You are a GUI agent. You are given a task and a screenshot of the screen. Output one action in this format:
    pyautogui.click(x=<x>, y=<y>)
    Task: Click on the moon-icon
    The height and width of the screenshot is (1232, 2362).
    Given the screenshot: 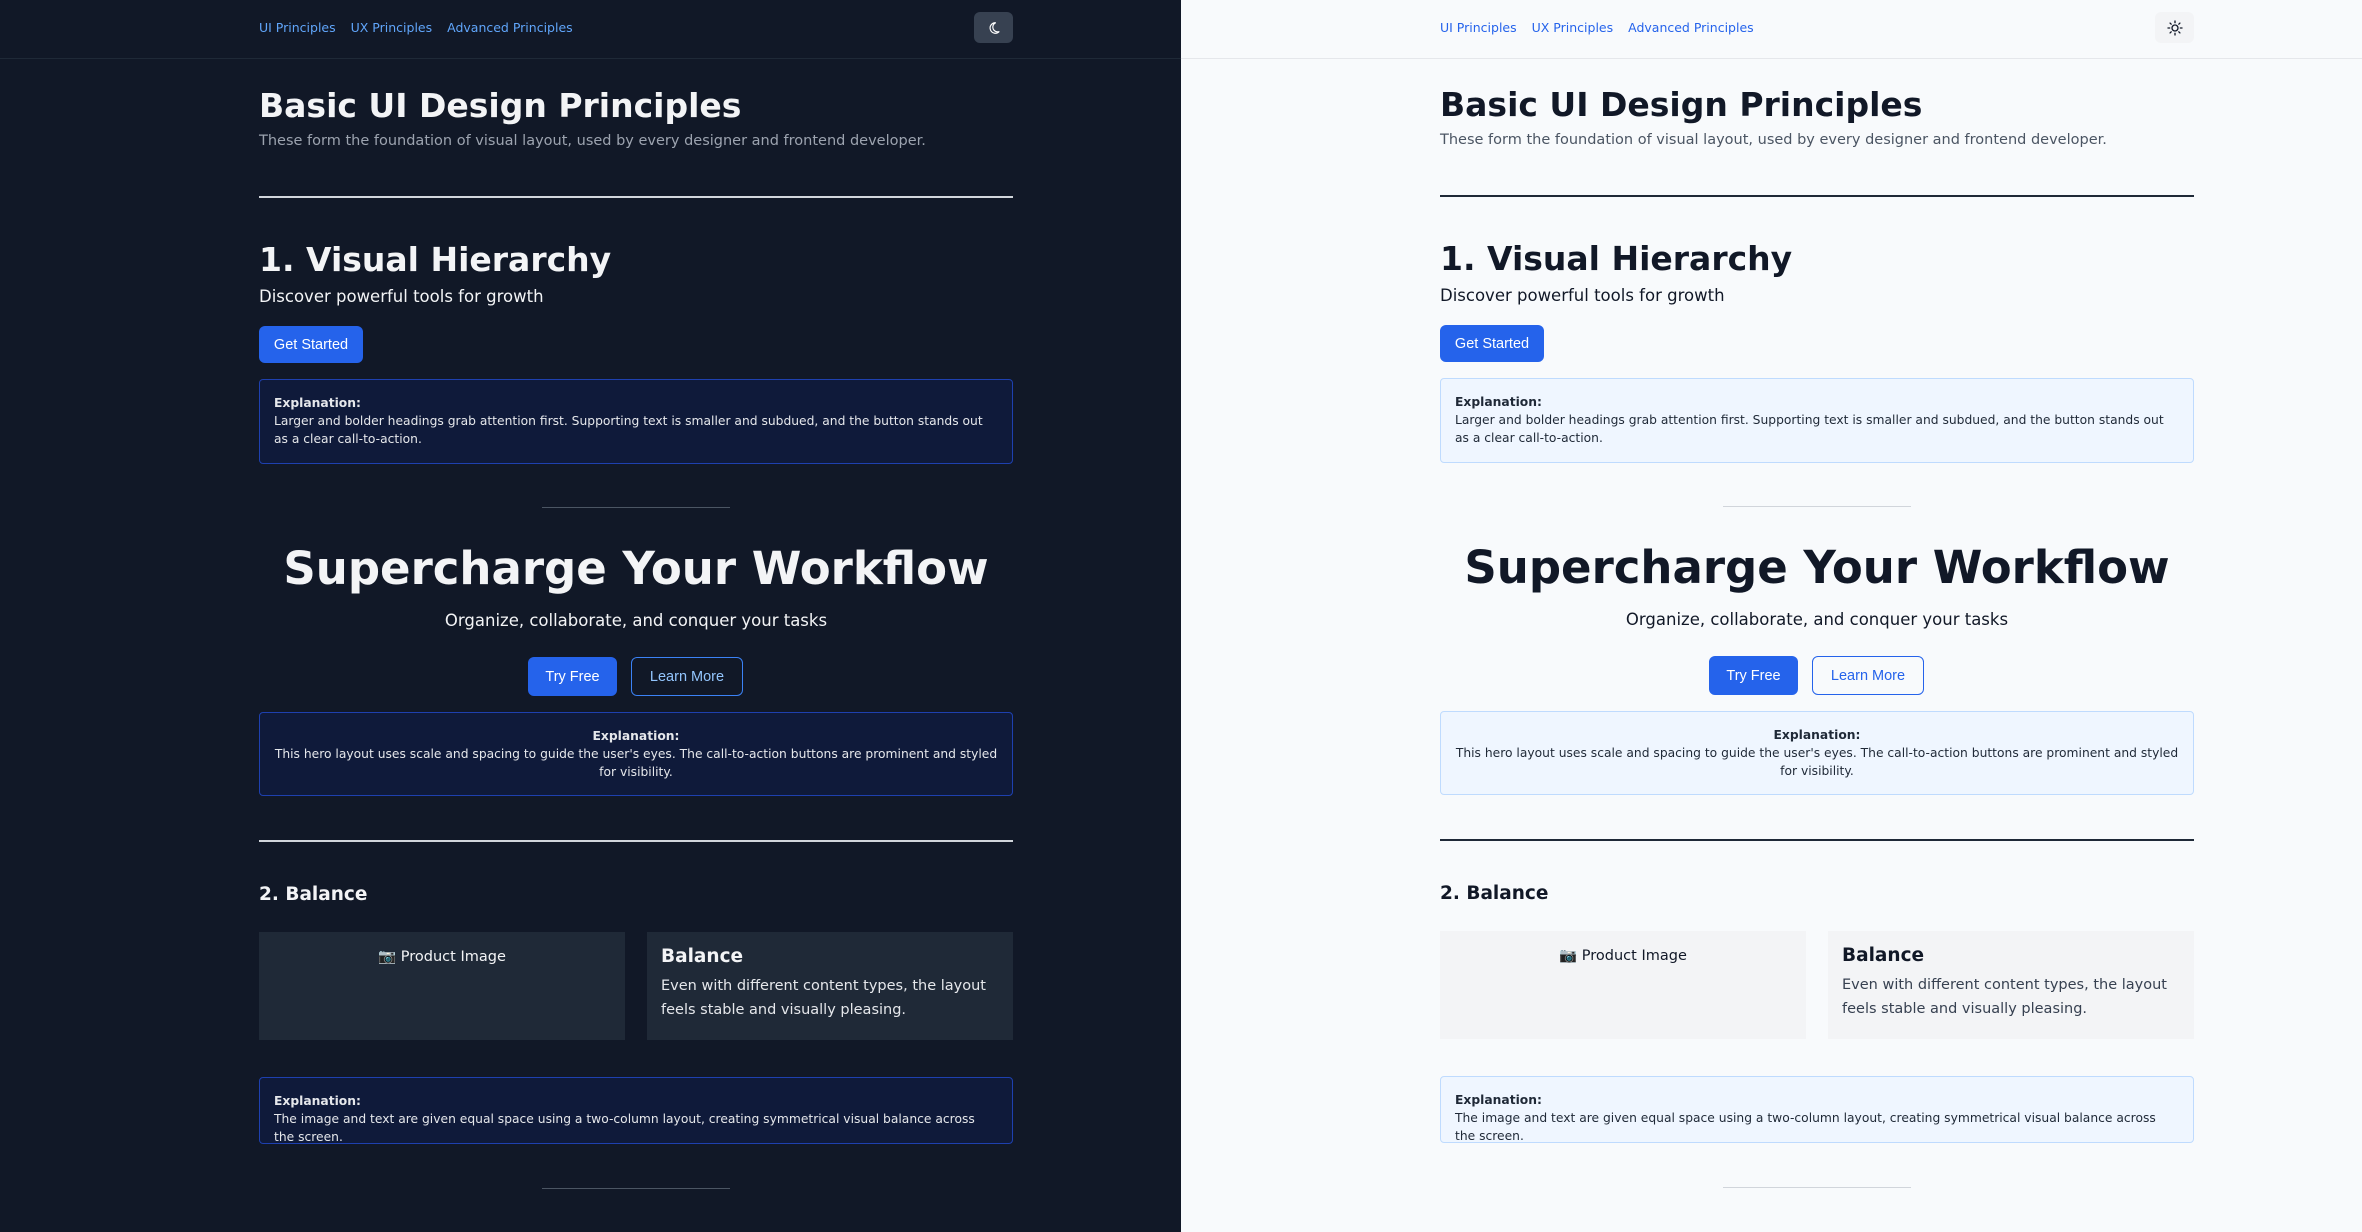 What is the action you would take?
    pyautogui.click(x=994, y=27)
    